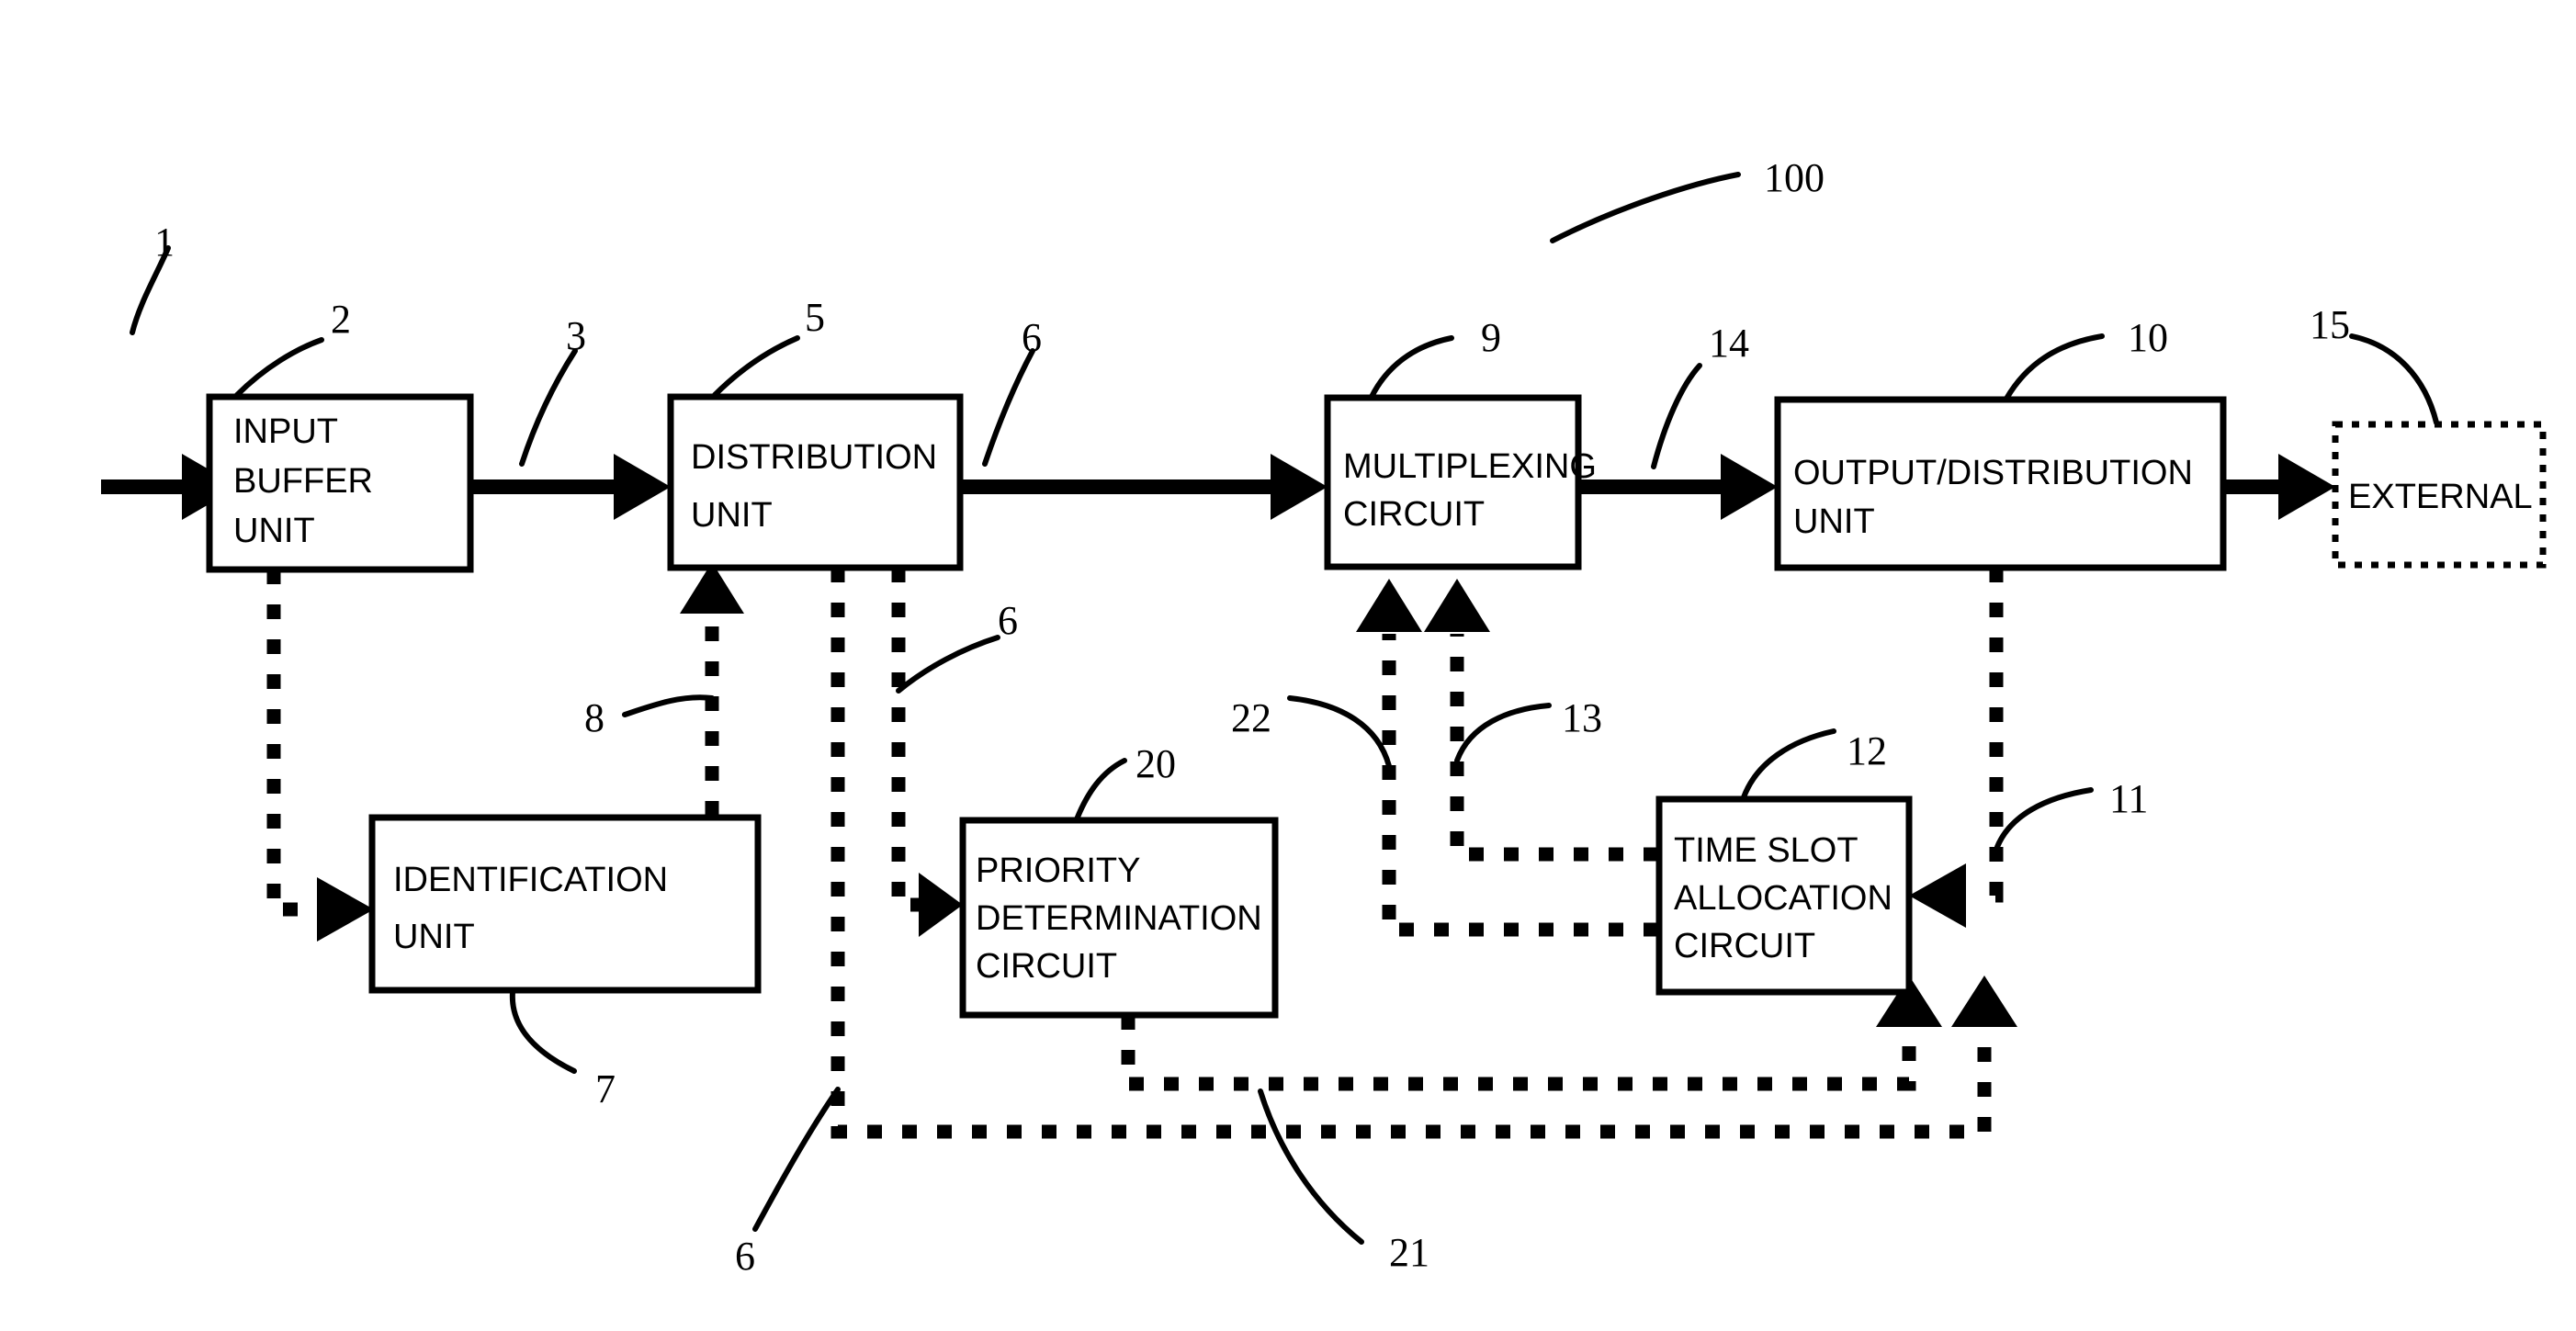 Image resolution: width=2576 pixels, height=1331 pixels. Describe the element at coordinates (1311, 732) in the screenshot. I see `ref-22: 22` at that location.